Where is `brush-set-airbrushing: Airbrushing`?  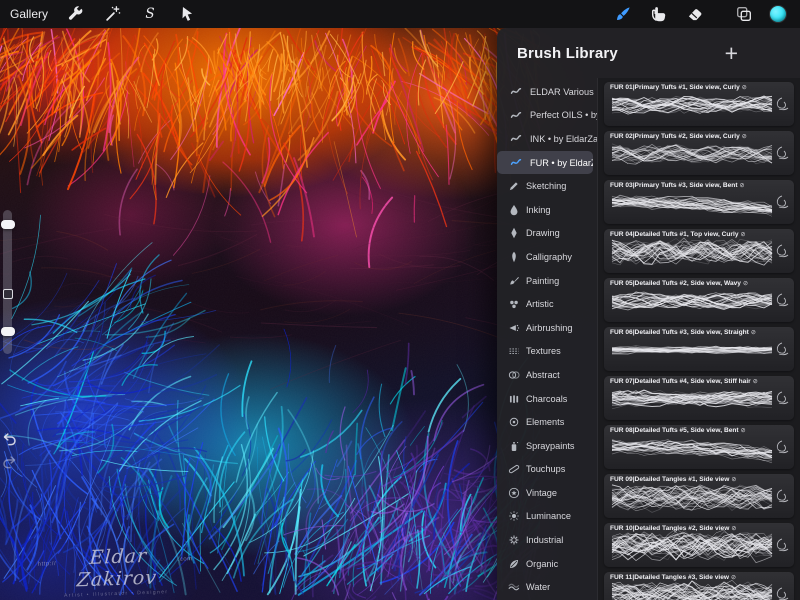 brush-set-airbrushing: Airbrushing is located at coordinates (547, 328).